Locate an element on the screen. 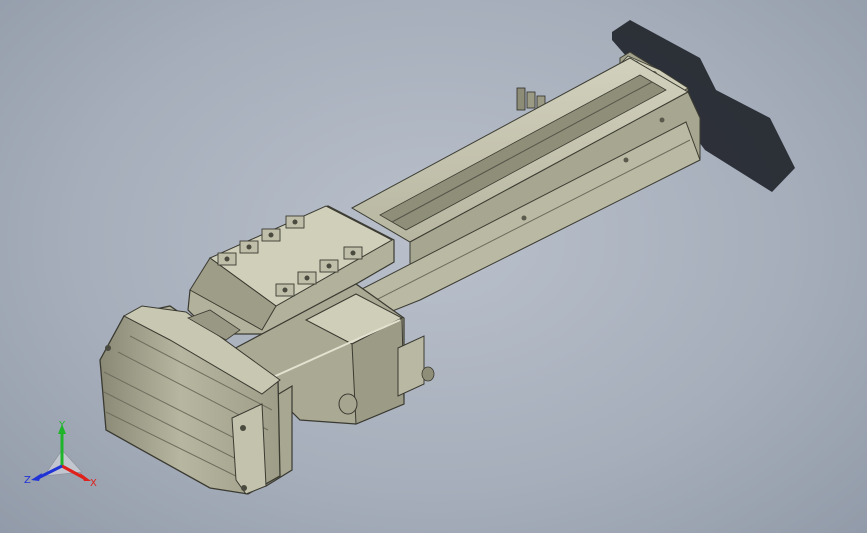 Image resolution: width=867 pixels, height=533 pixels. y-axis-label: Y is located at coordinates (62, 425).